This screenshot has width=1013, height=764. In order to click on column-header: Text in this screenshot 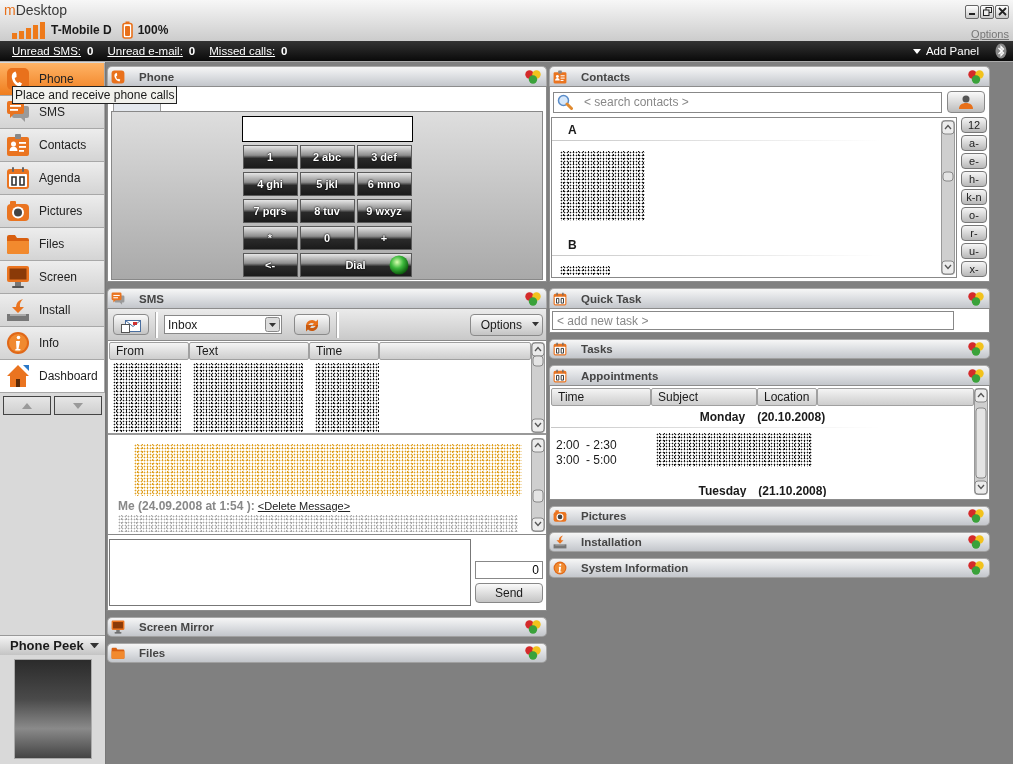, I will do `click(249, 351)`.